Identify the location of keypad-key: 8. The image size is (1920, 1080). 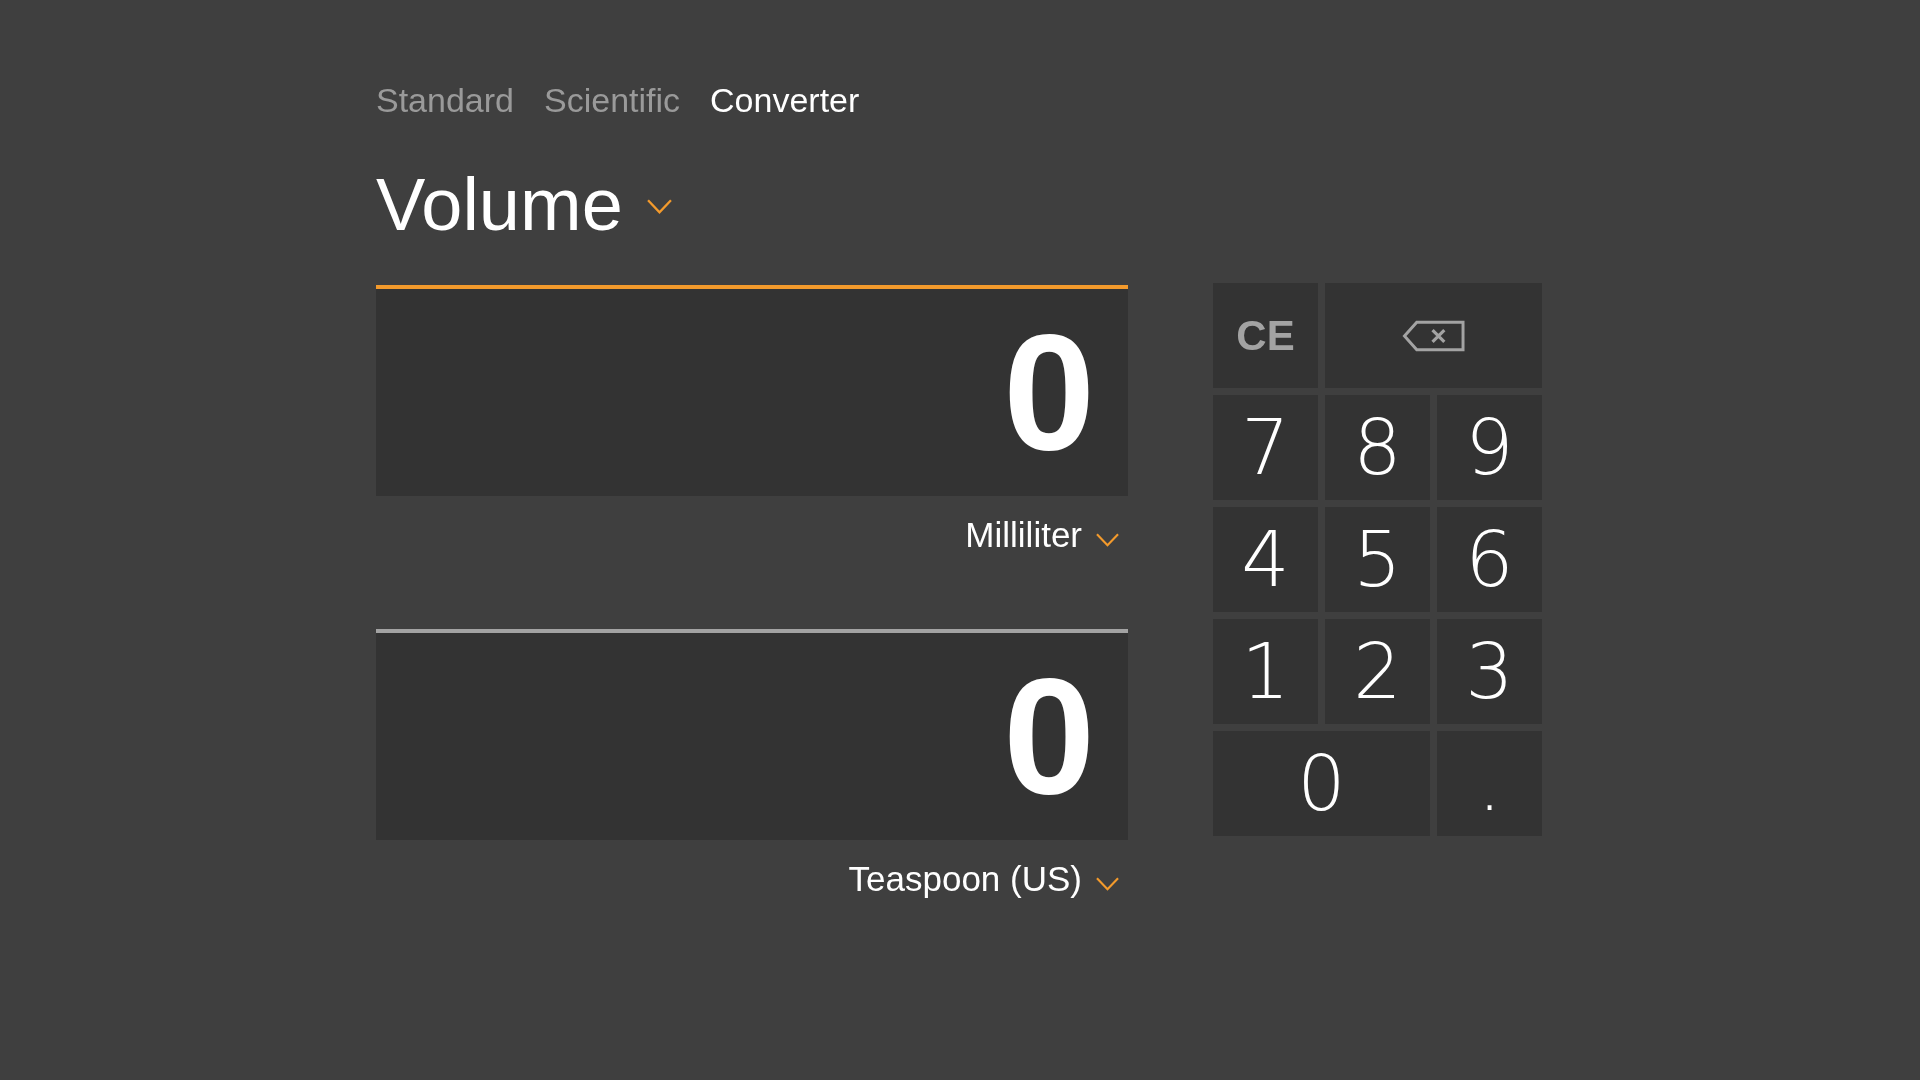
(1377, 447).